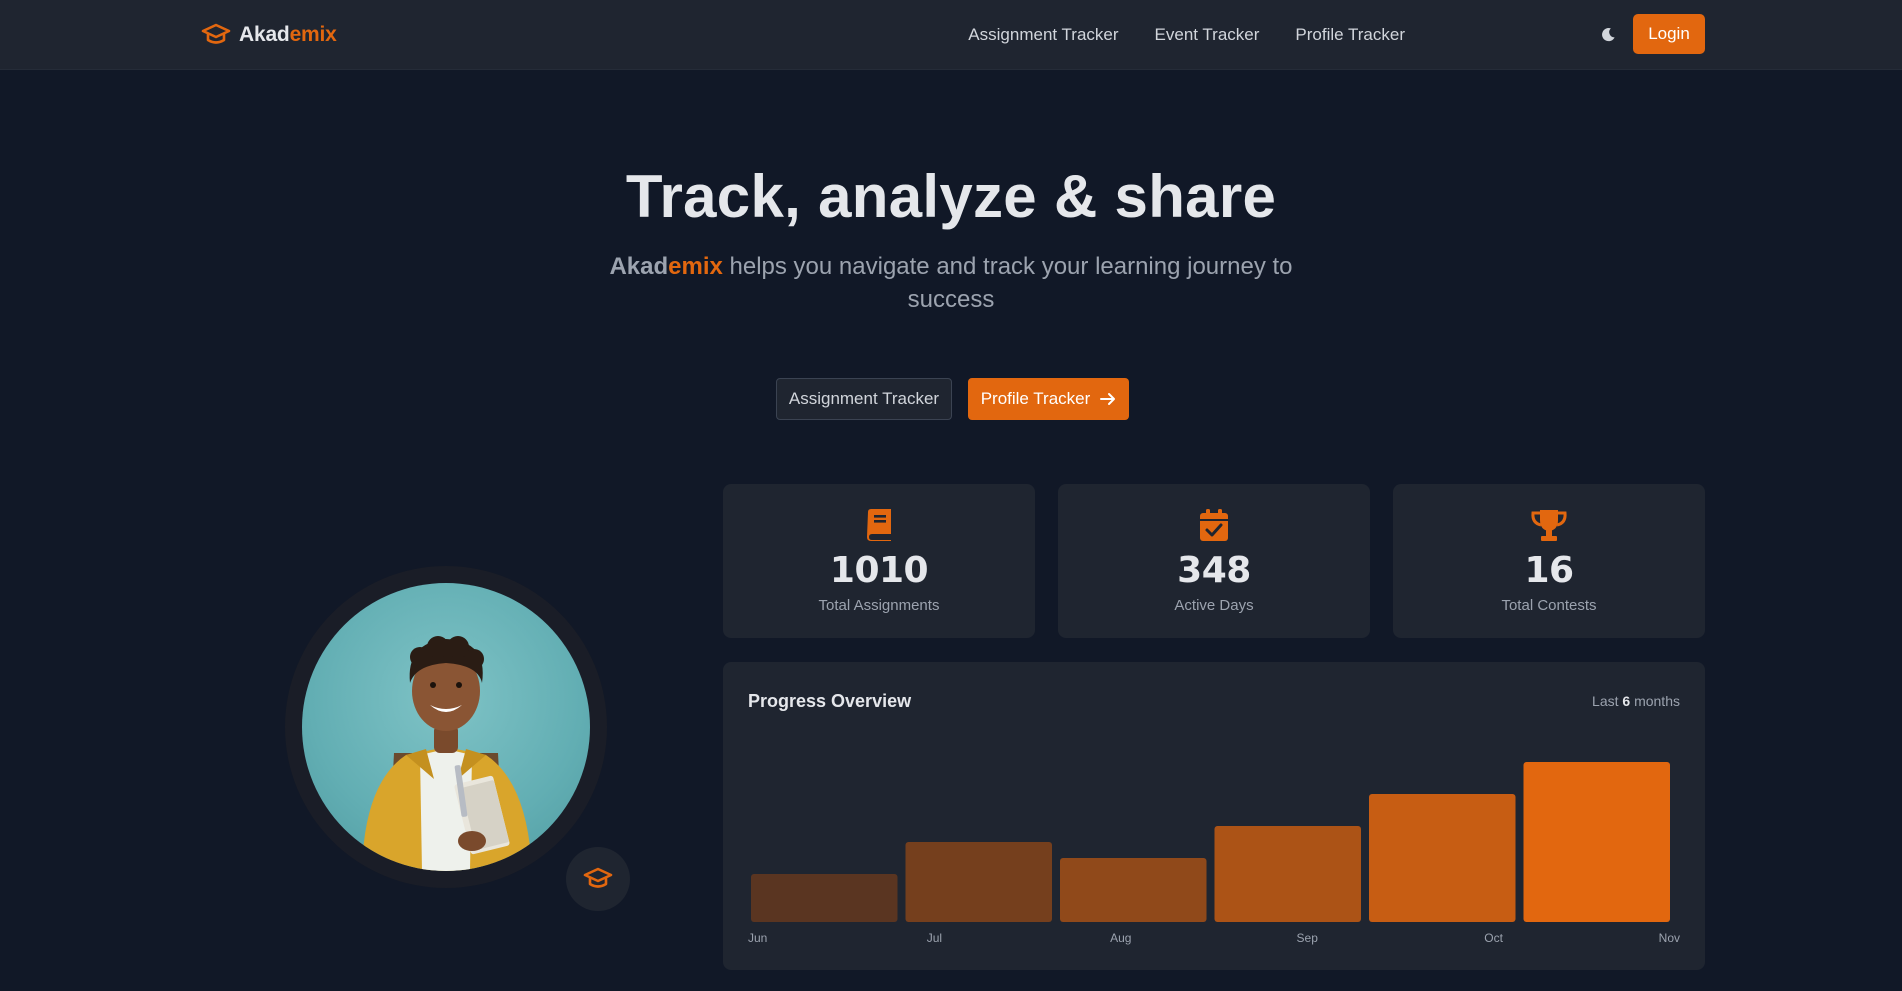  What do you see at coordinates (1549, 570) in the screenshot?
I see `stat-value-contests: 16` at bounding box center [1549, 570].